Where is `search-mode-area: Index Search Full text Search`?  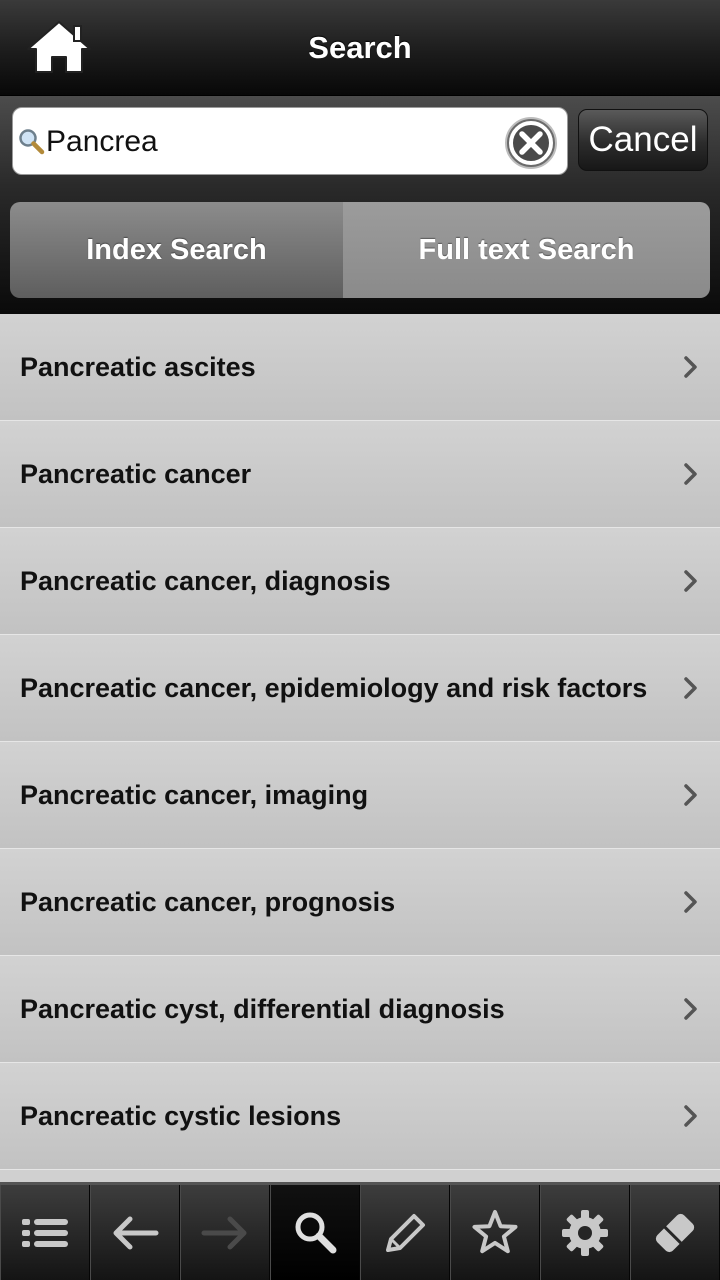
search-mode-area: Index Search Full text Search is located at coordinates (360, 250).